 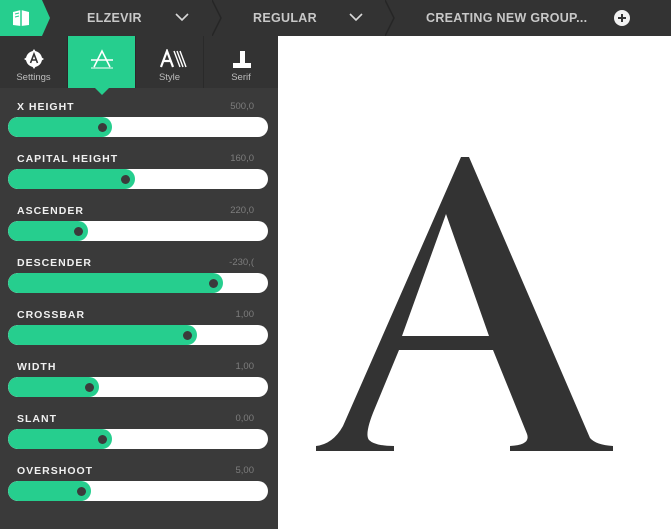 What do you see at coordinates (173, 58) in the screenshot?
I see `style-a-icon` at bounding box center [173, 58].